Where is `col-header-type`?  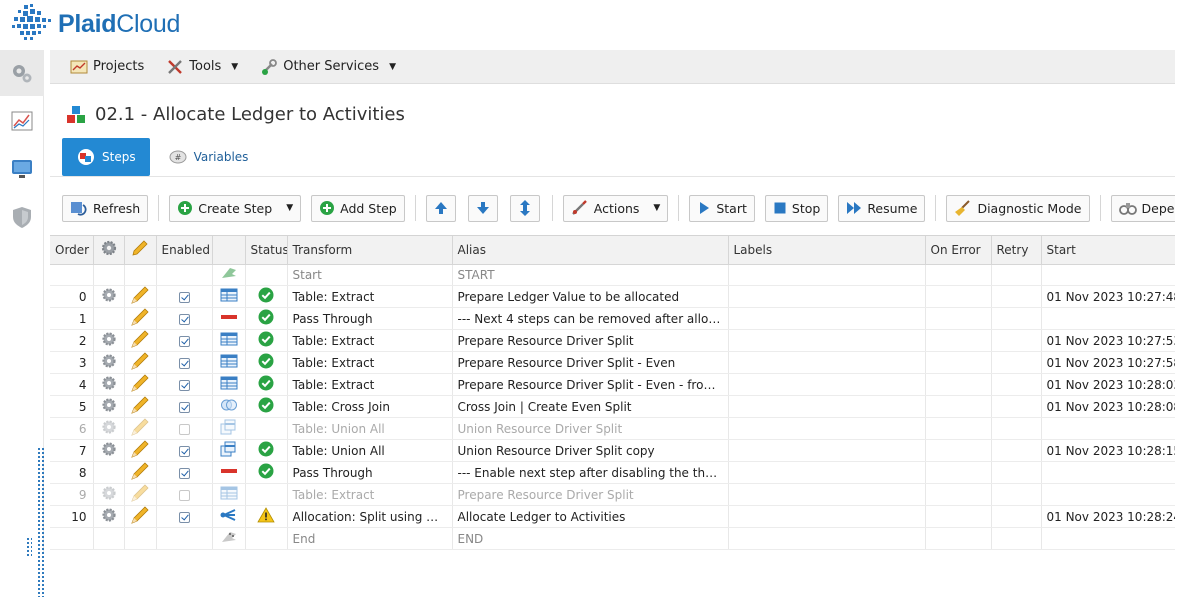 col-header-type is located at coordinates (229, 250).